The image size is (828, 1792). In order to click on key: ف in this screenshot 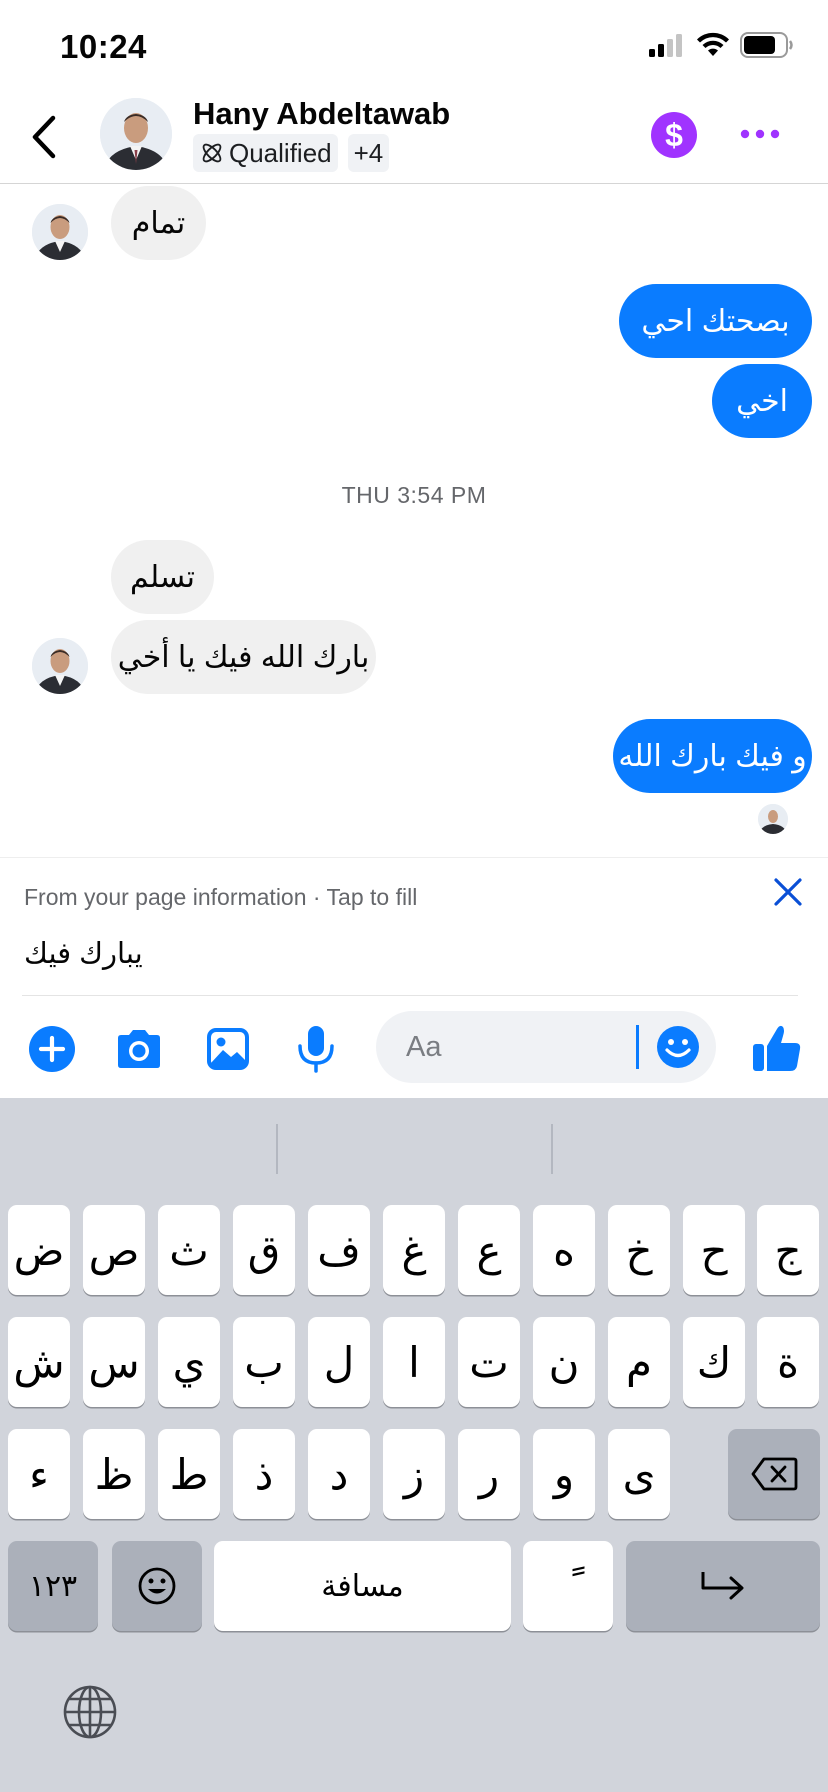, I will do `click(339, 1250)`.